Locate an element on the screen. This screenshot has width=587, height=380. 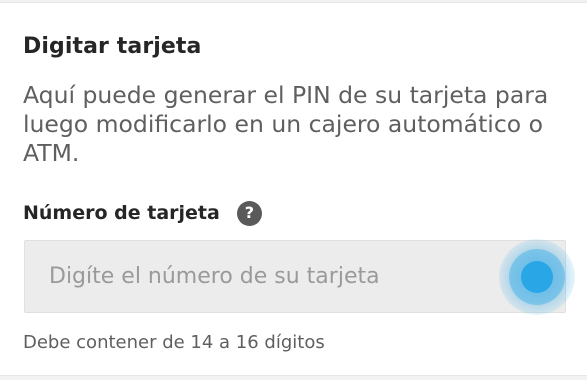
touch-focus-ring is located at coordinates (537, 277).